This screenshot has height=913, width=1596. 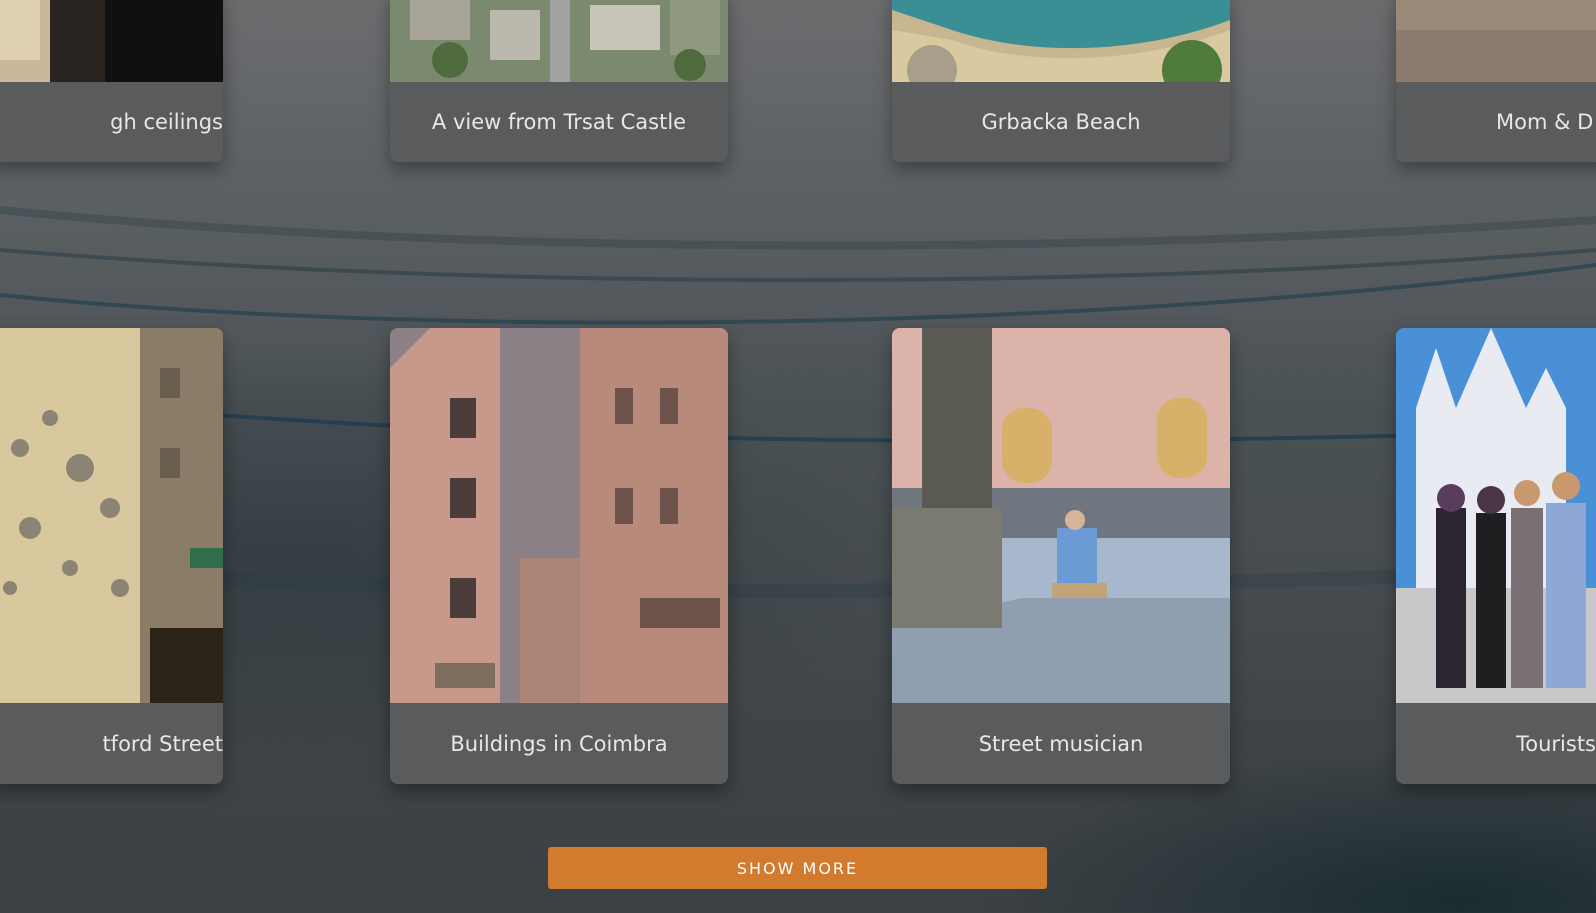 I want to click on photo-card: Tourists, so click(x=1496, y=556).